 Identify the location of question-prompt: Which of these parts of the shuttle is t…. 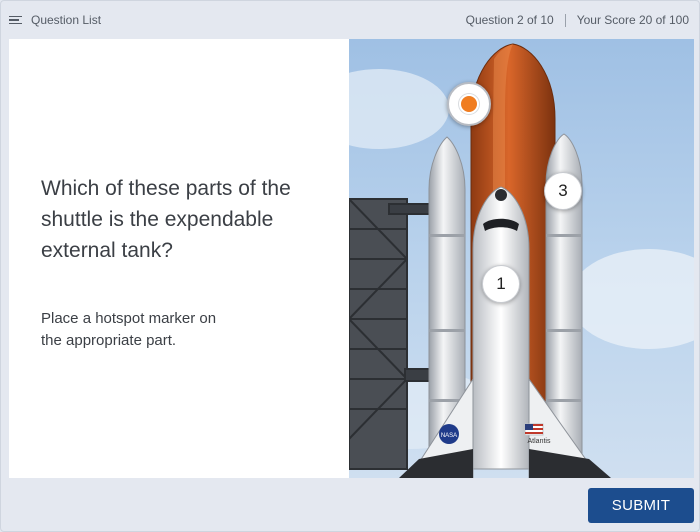
(166, 219).